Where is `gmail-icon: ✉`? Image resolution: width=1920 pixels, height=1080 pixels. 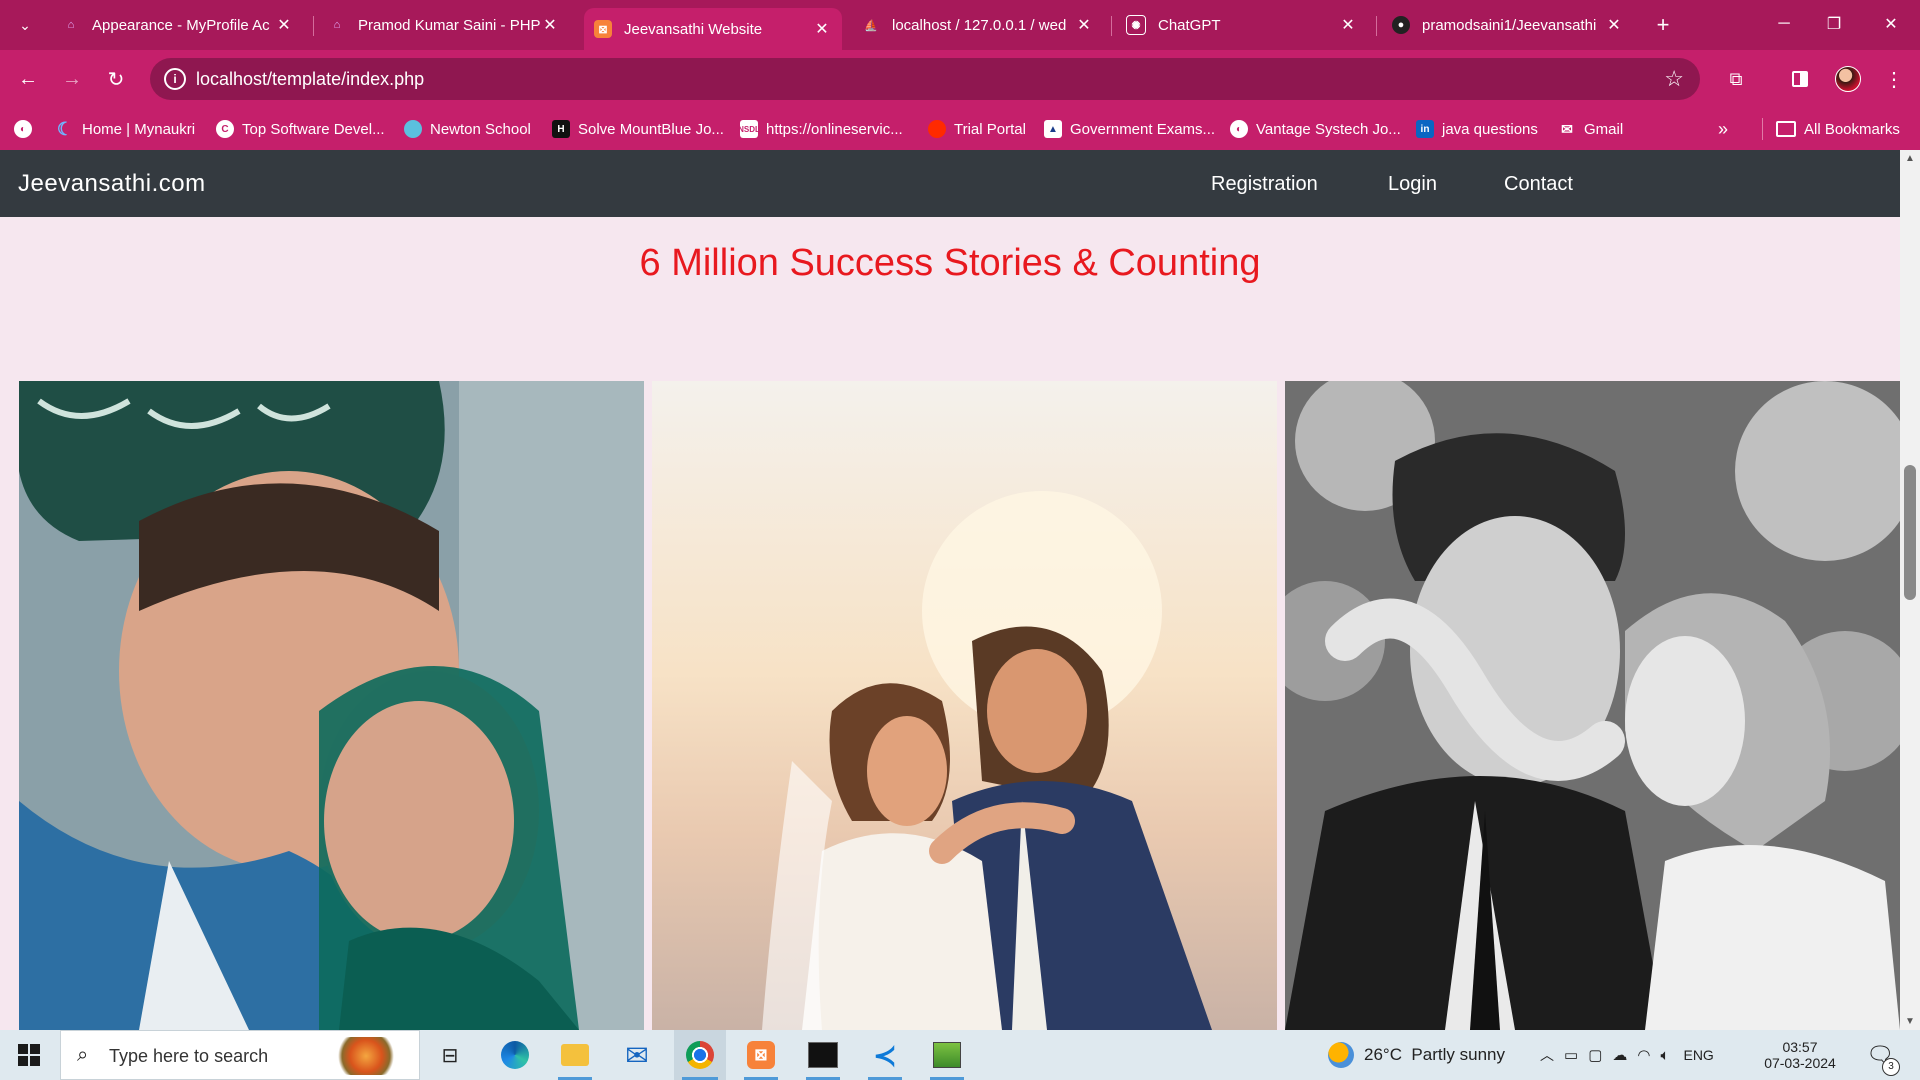
gmail-icon: ✉ is located at coordinates (1567, 128).